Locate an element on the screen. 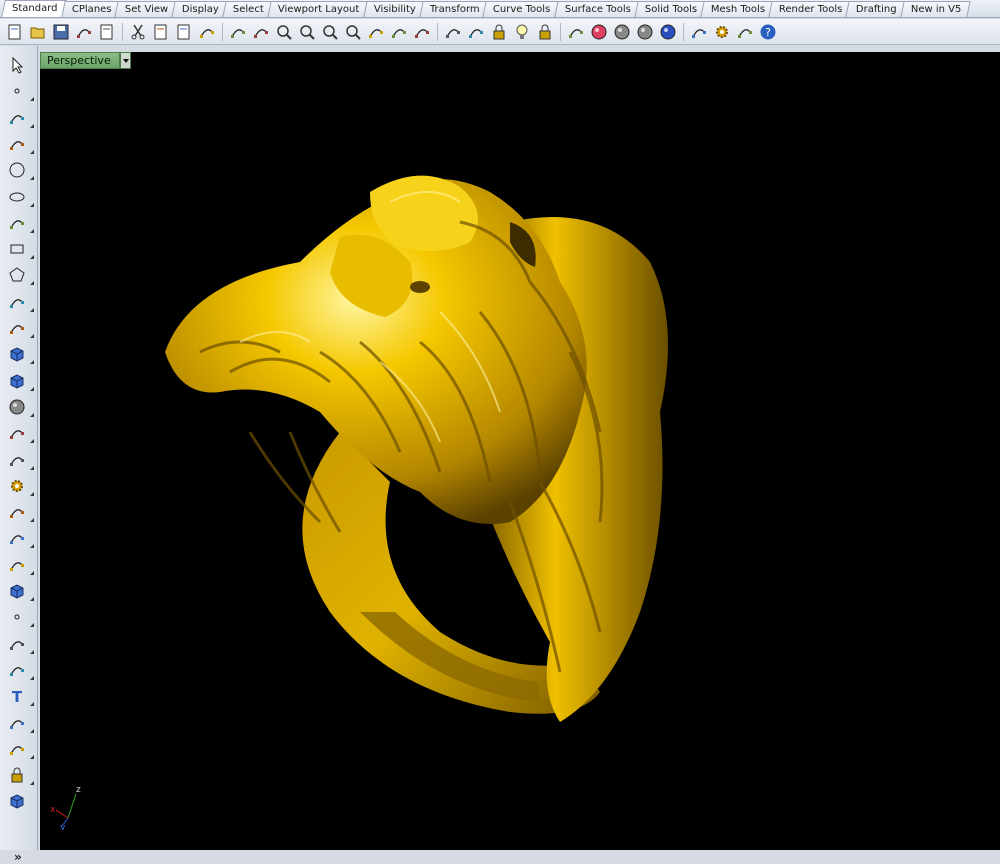  help-icon: ? is located at coordinates (768, 32).